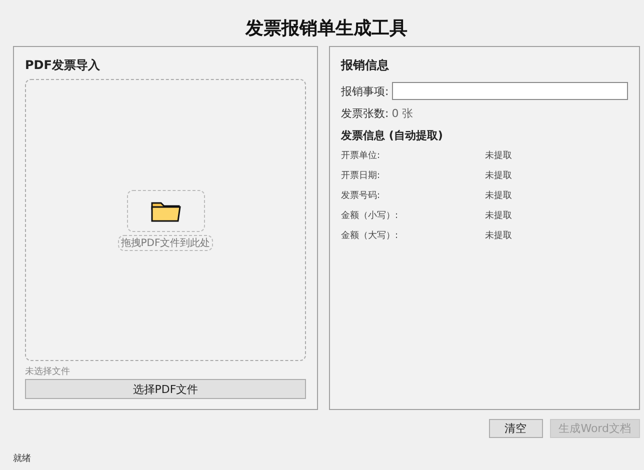 The image size is (644, 470). Describe the element at coordinates (392, 135) in the screenshot. I see `section-title: 发票信息 (自动提取)` at that location.